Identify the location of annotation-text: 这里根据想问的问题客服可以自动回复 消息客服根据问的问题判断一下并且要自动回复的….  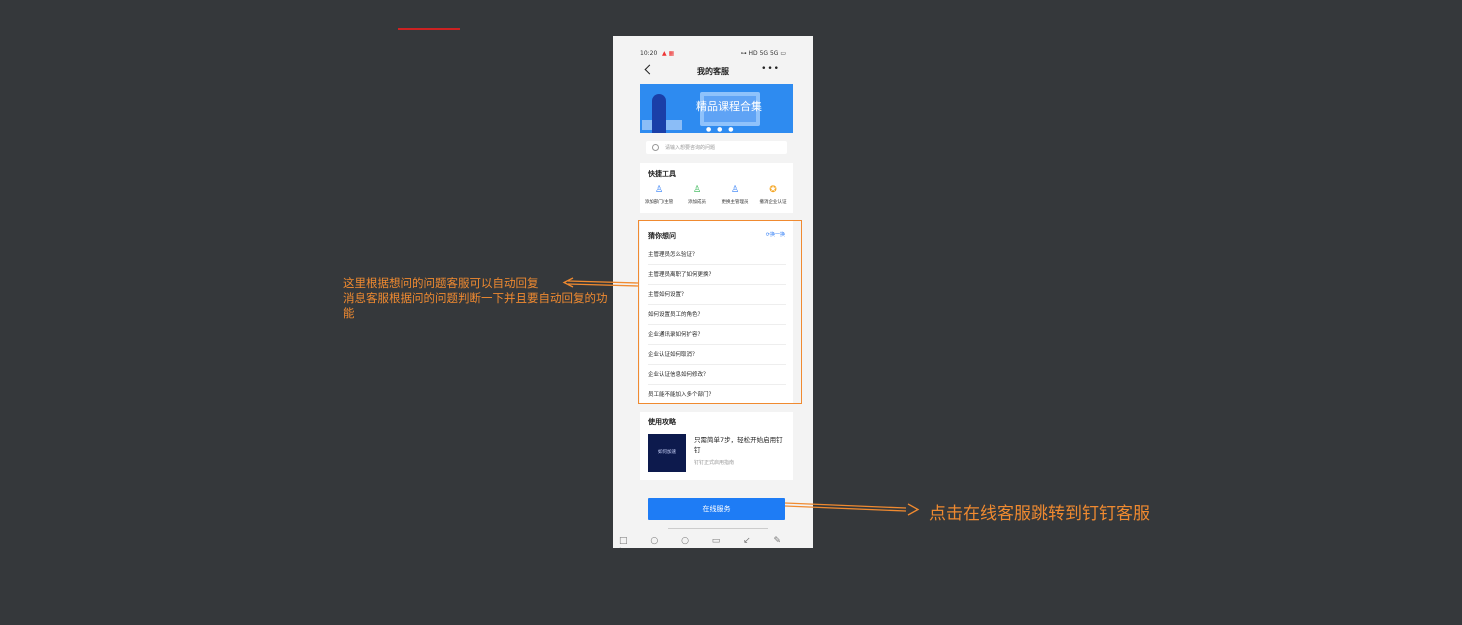
(475, 298).